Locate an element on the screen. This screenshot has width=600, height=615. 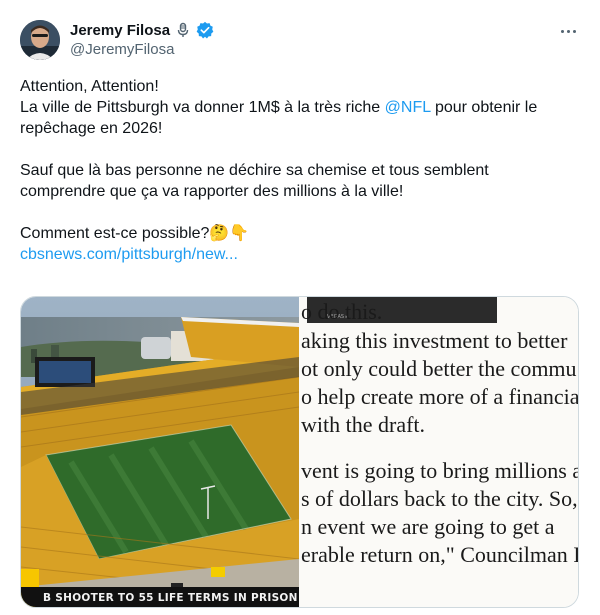
tweet-line: Comment est-ce possible?🤔👇 is located at coordinates (135, 233).